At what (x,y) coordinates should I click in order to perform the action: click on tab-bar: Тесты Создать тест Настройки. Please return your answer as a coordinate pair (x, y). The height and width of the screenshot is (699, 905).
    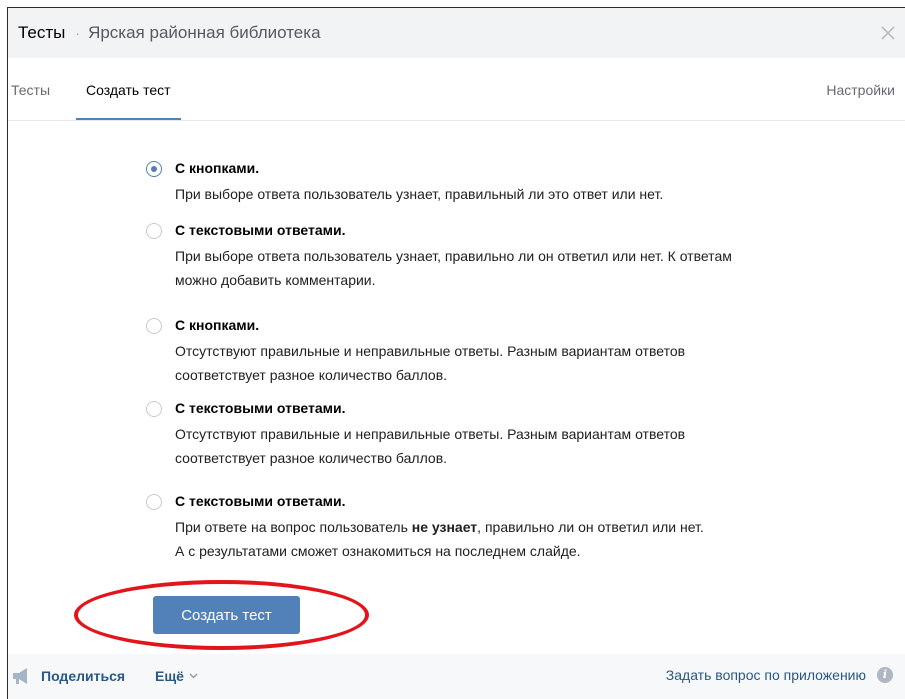
    Looking at the image, I should click on (456, 89).